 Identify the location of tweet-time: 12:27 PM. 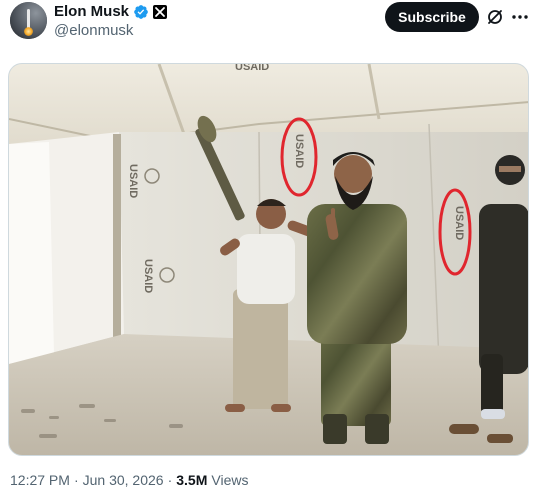
(40, 480).